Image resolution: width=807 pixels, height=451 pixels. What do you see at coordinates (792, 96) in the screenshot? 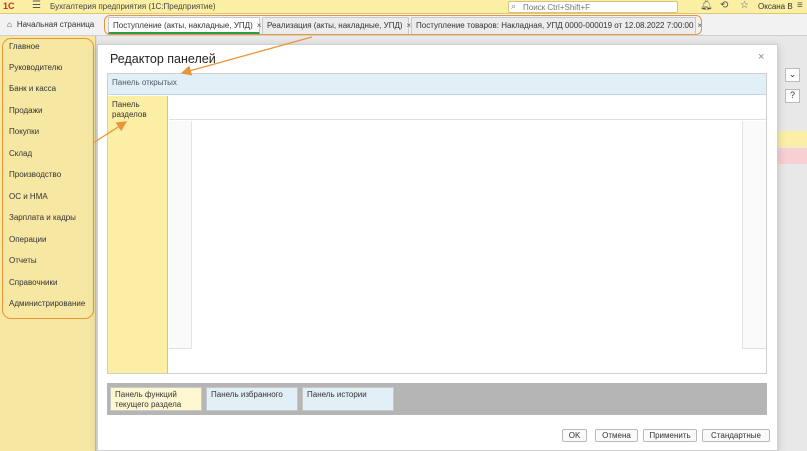
I see `help-button: ?` at bounding box center [792, 96].